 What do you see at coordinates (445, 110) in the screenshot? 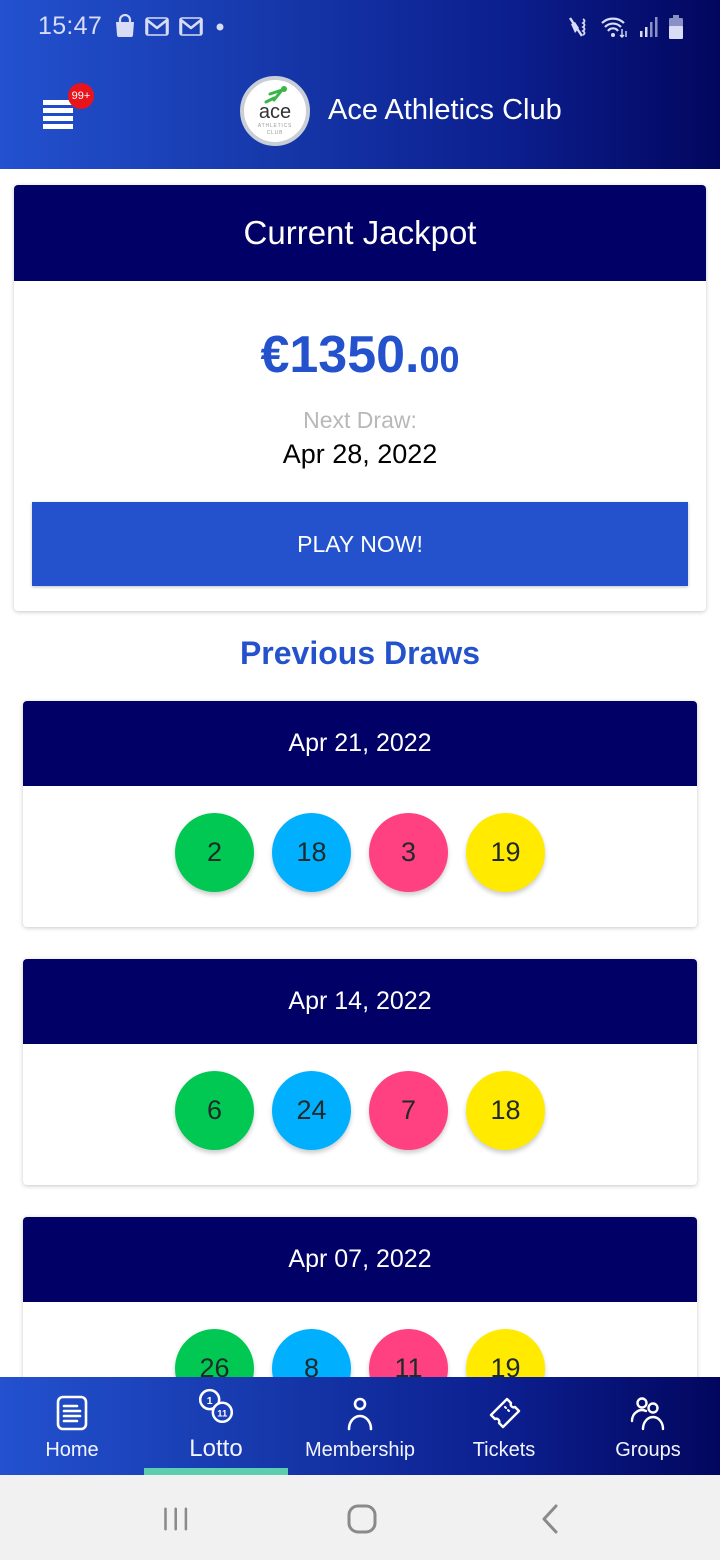
I see `app-title: Ace Athletics Club` at bounding box center [445, 110].